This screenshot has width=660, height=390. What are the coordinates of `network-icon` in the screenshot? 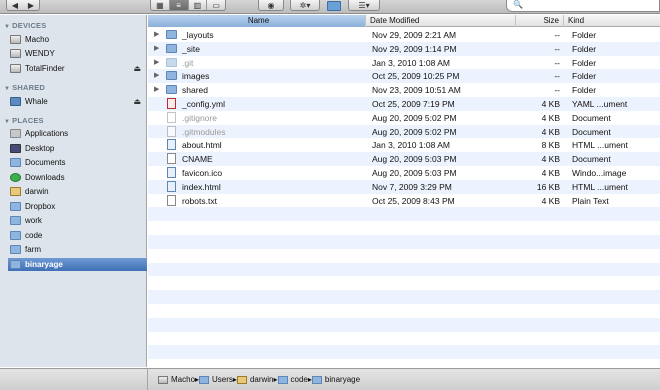 It's located at (15, 101).